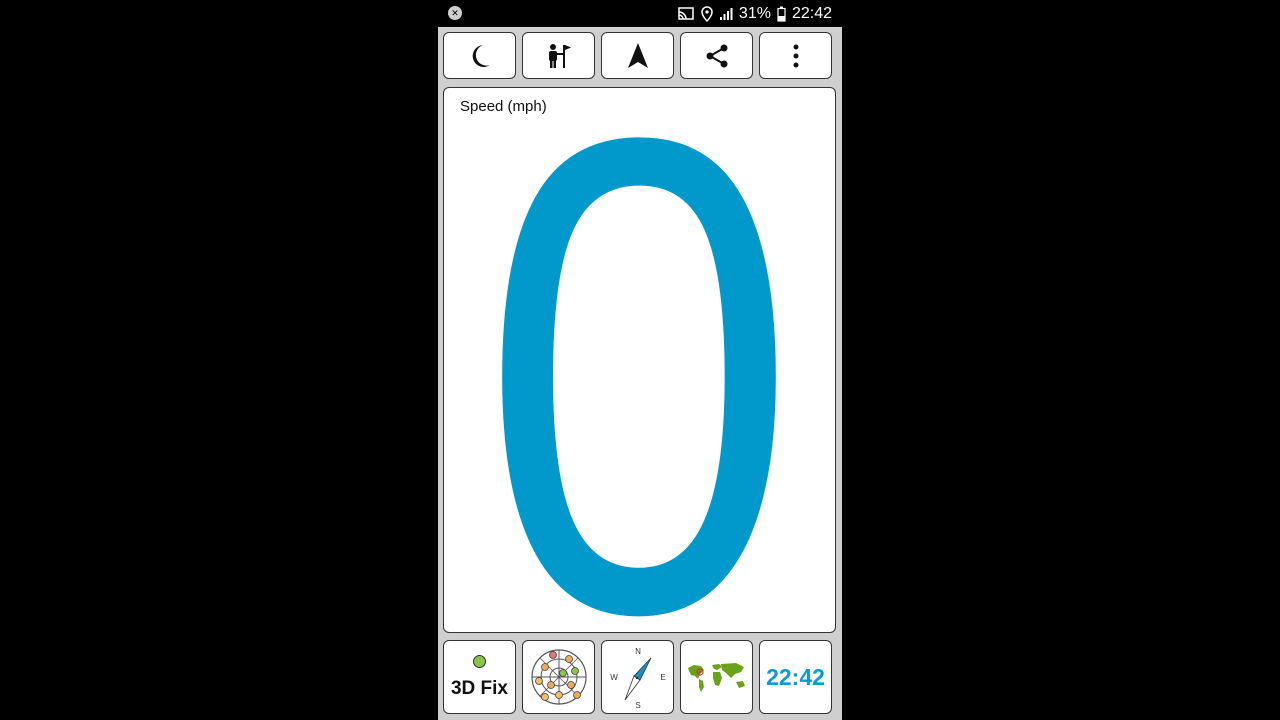 Image resolution: width=1280 pixels, height=720 pixels. I want to click on notification-icon: ✕, so click(455, 13).